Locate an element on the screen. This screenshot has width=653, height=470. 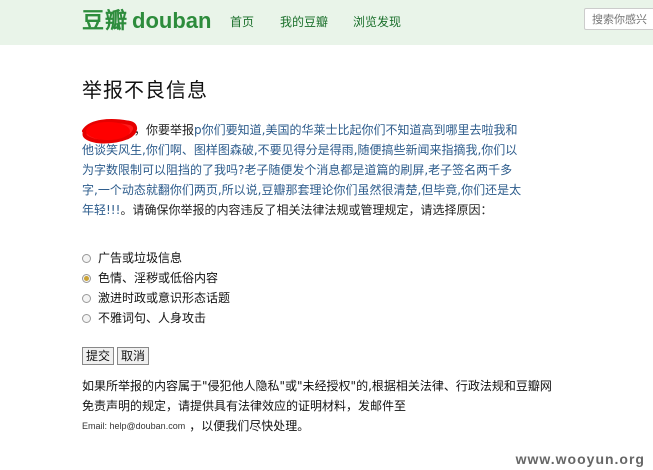
radio-abuse is located at coordinates (86, 318).